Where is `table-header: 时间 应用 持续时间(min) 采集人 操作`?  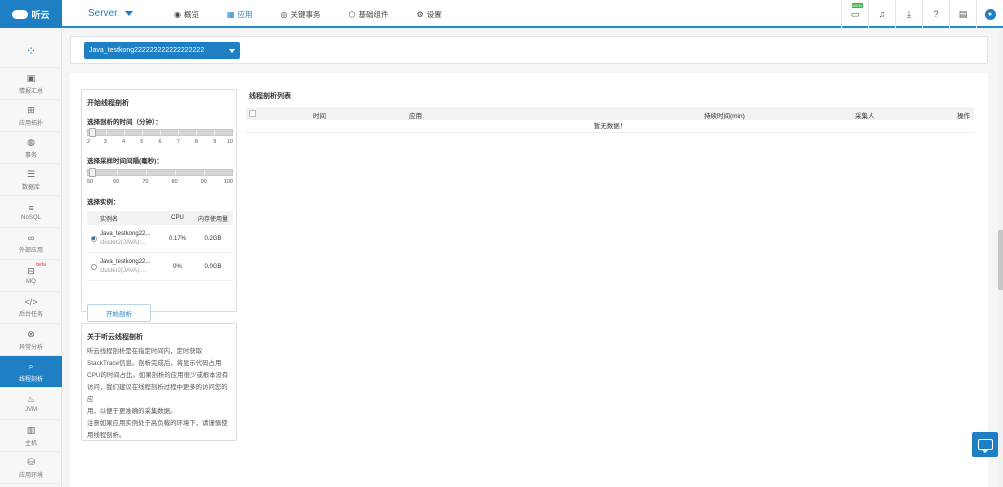 table-header: 时间 应用 持续时间(min) 采集人 操作 is located at coordinates (610, 113).